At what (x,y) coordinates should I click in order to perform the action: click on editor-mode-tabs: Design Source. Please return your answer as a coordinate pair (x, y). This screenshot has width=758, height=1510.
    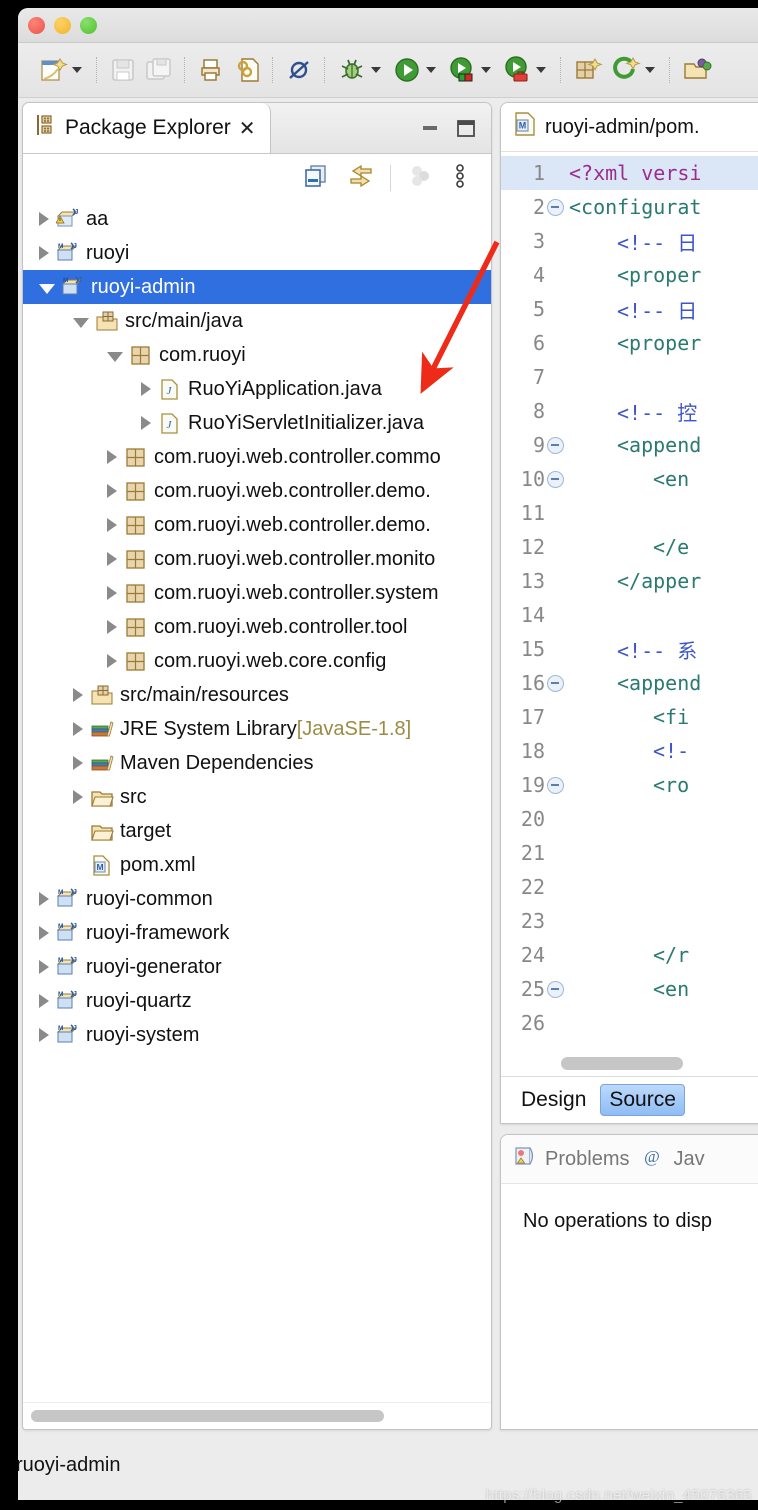
    Looking at the image, I should click on (629, 1099).